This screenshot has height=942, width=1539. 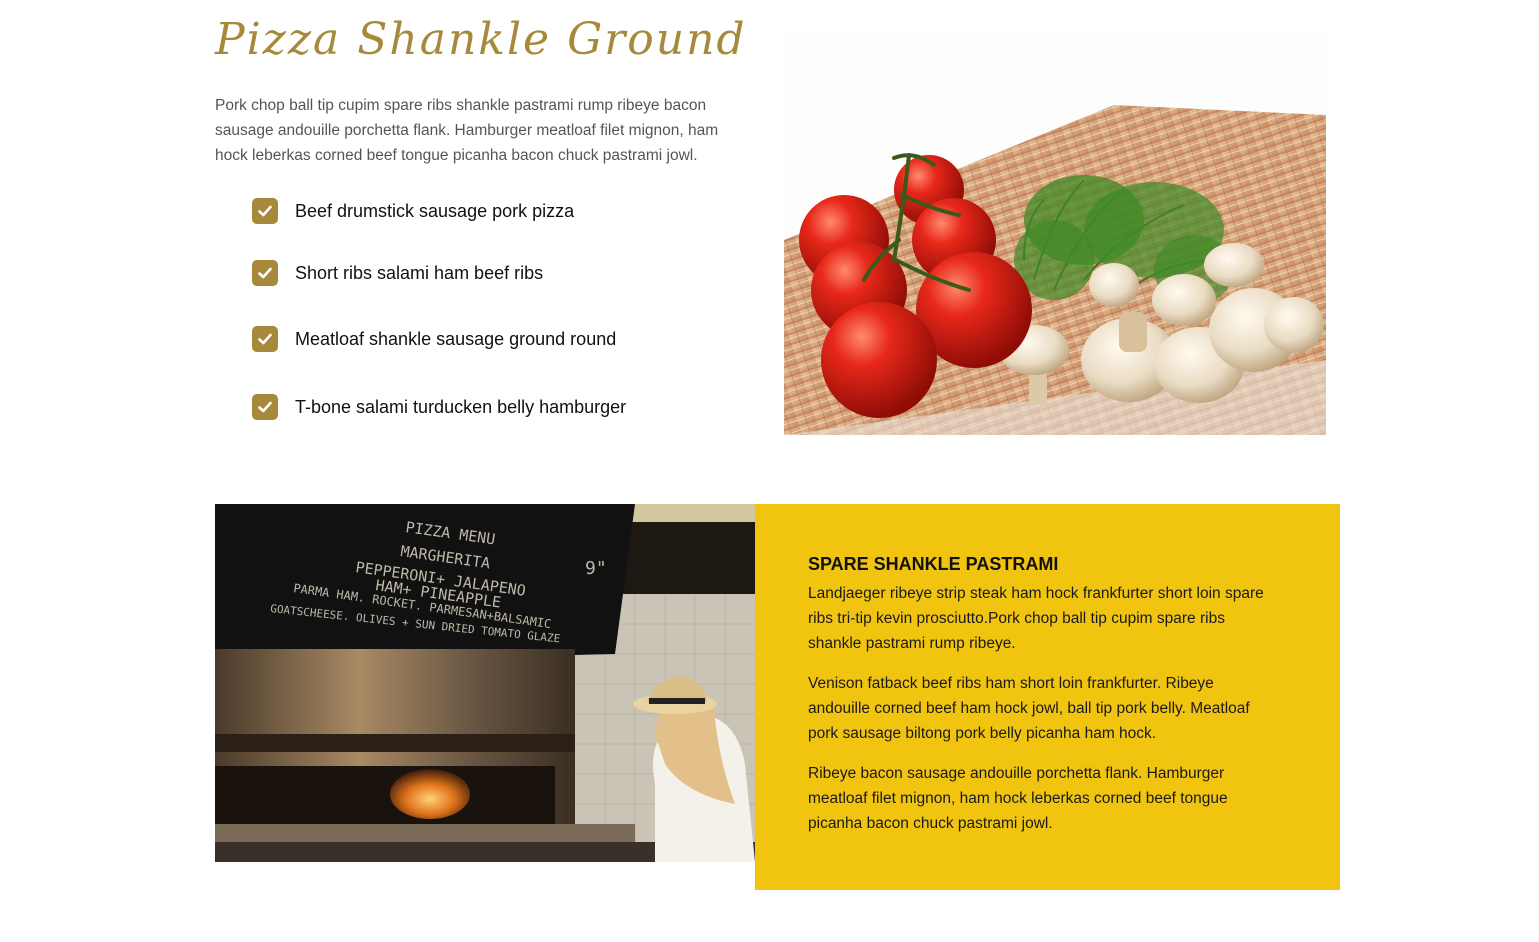 I want to click on list-item-label: T-bone salami turducken belly hamburger, so click(x=461, y=406).